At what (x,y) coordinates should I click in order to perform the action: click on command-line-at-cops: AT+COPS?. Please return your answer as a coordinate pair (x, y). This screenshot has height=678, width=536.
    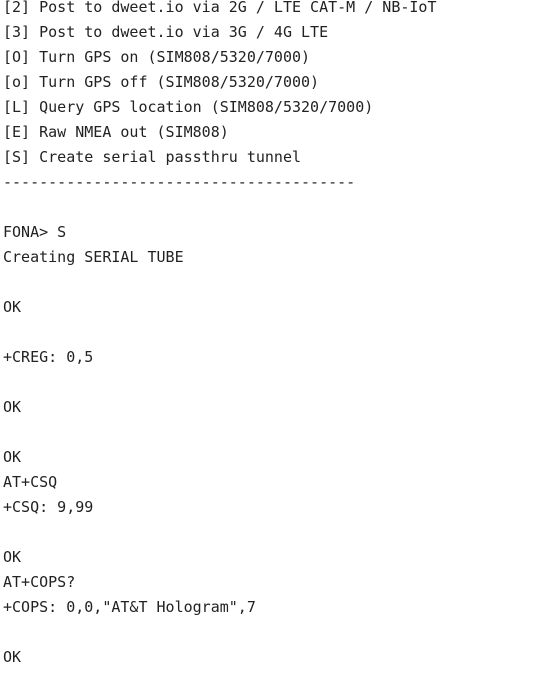
    Looking at the image, I should click on (39, 582).